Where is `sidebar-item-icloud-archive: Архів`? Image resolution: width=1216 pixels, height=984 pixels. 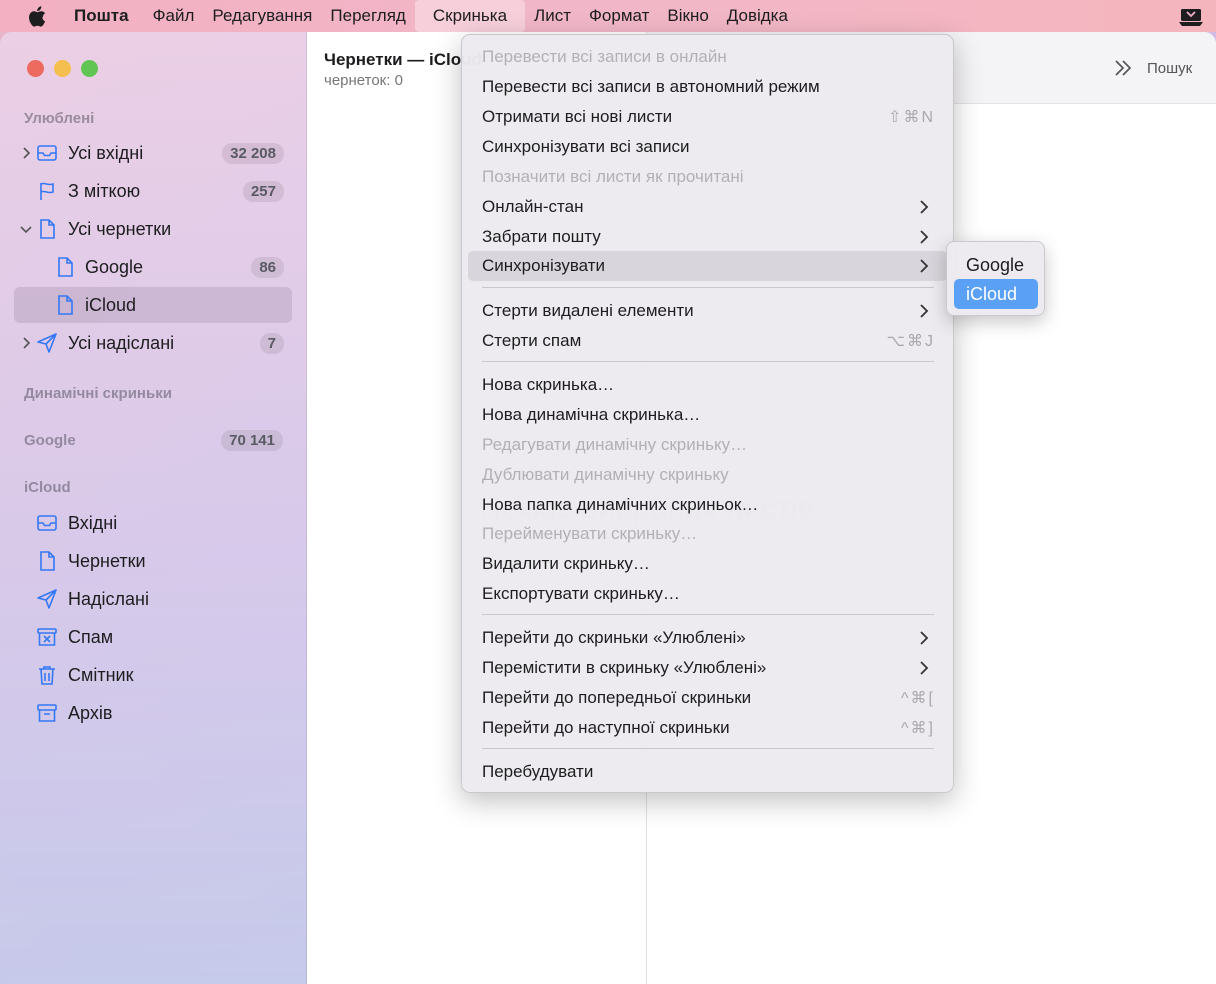
sidebar-item-icloud-archive: Архів is located at coordinates (153, 713).